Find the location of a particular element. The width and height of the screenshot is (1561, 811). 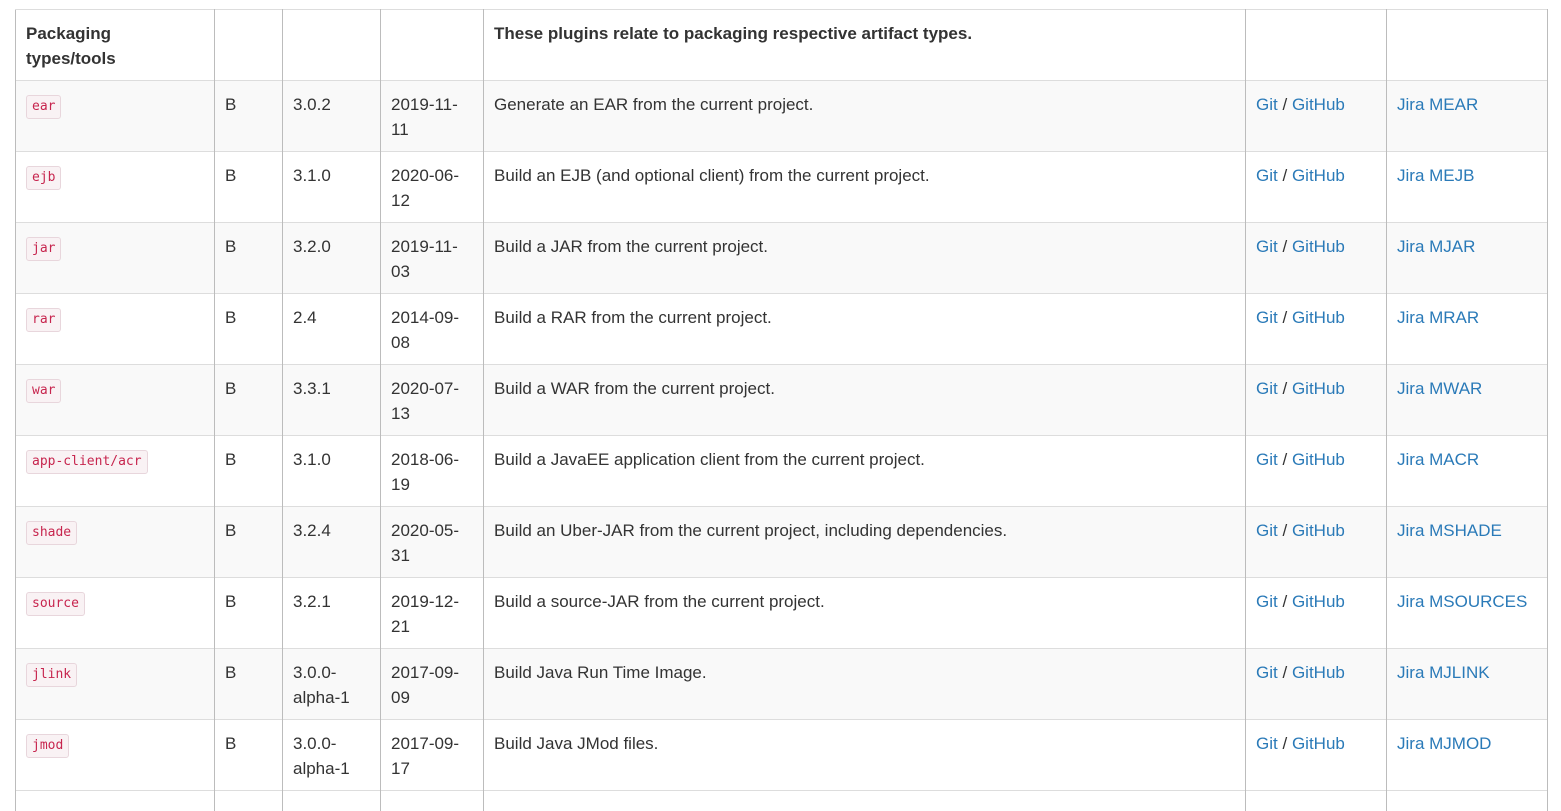

plugin-name: source is located at coordinates (55, 604).